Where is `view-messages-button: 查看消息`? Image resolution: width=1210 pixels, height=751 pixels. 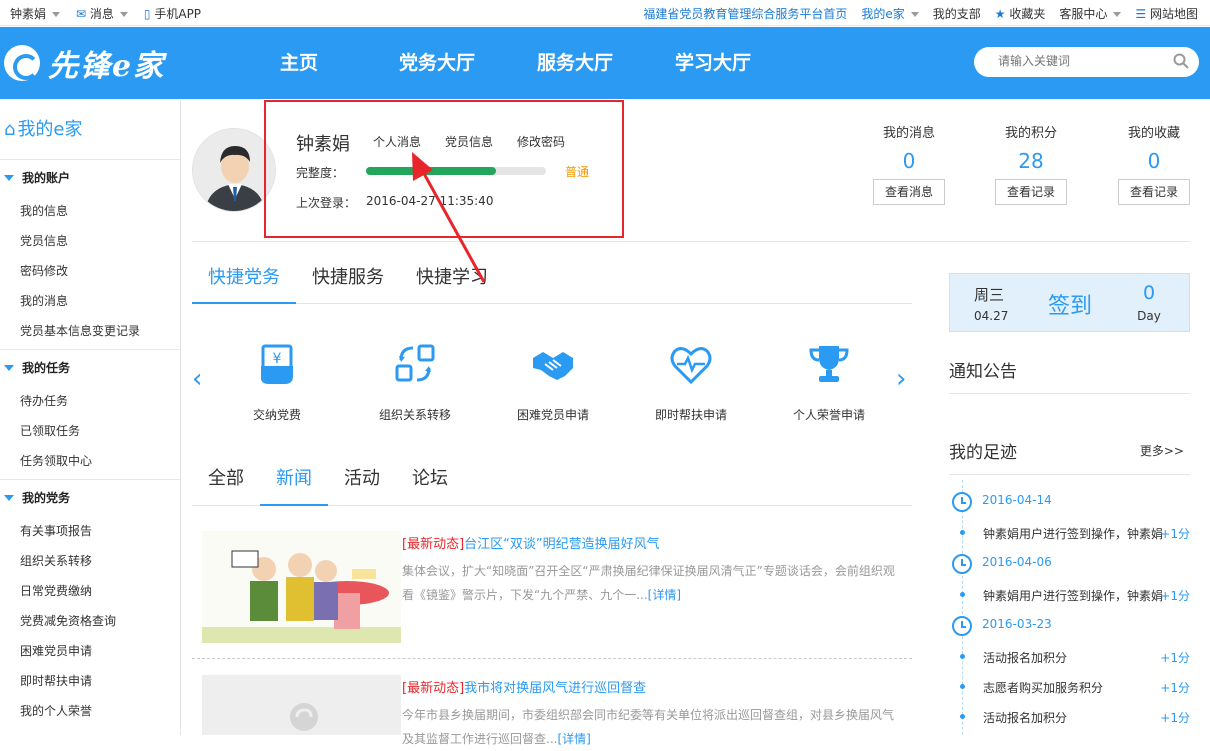
view-messages-button: 查看消息 is located at coordinates (909, 192).